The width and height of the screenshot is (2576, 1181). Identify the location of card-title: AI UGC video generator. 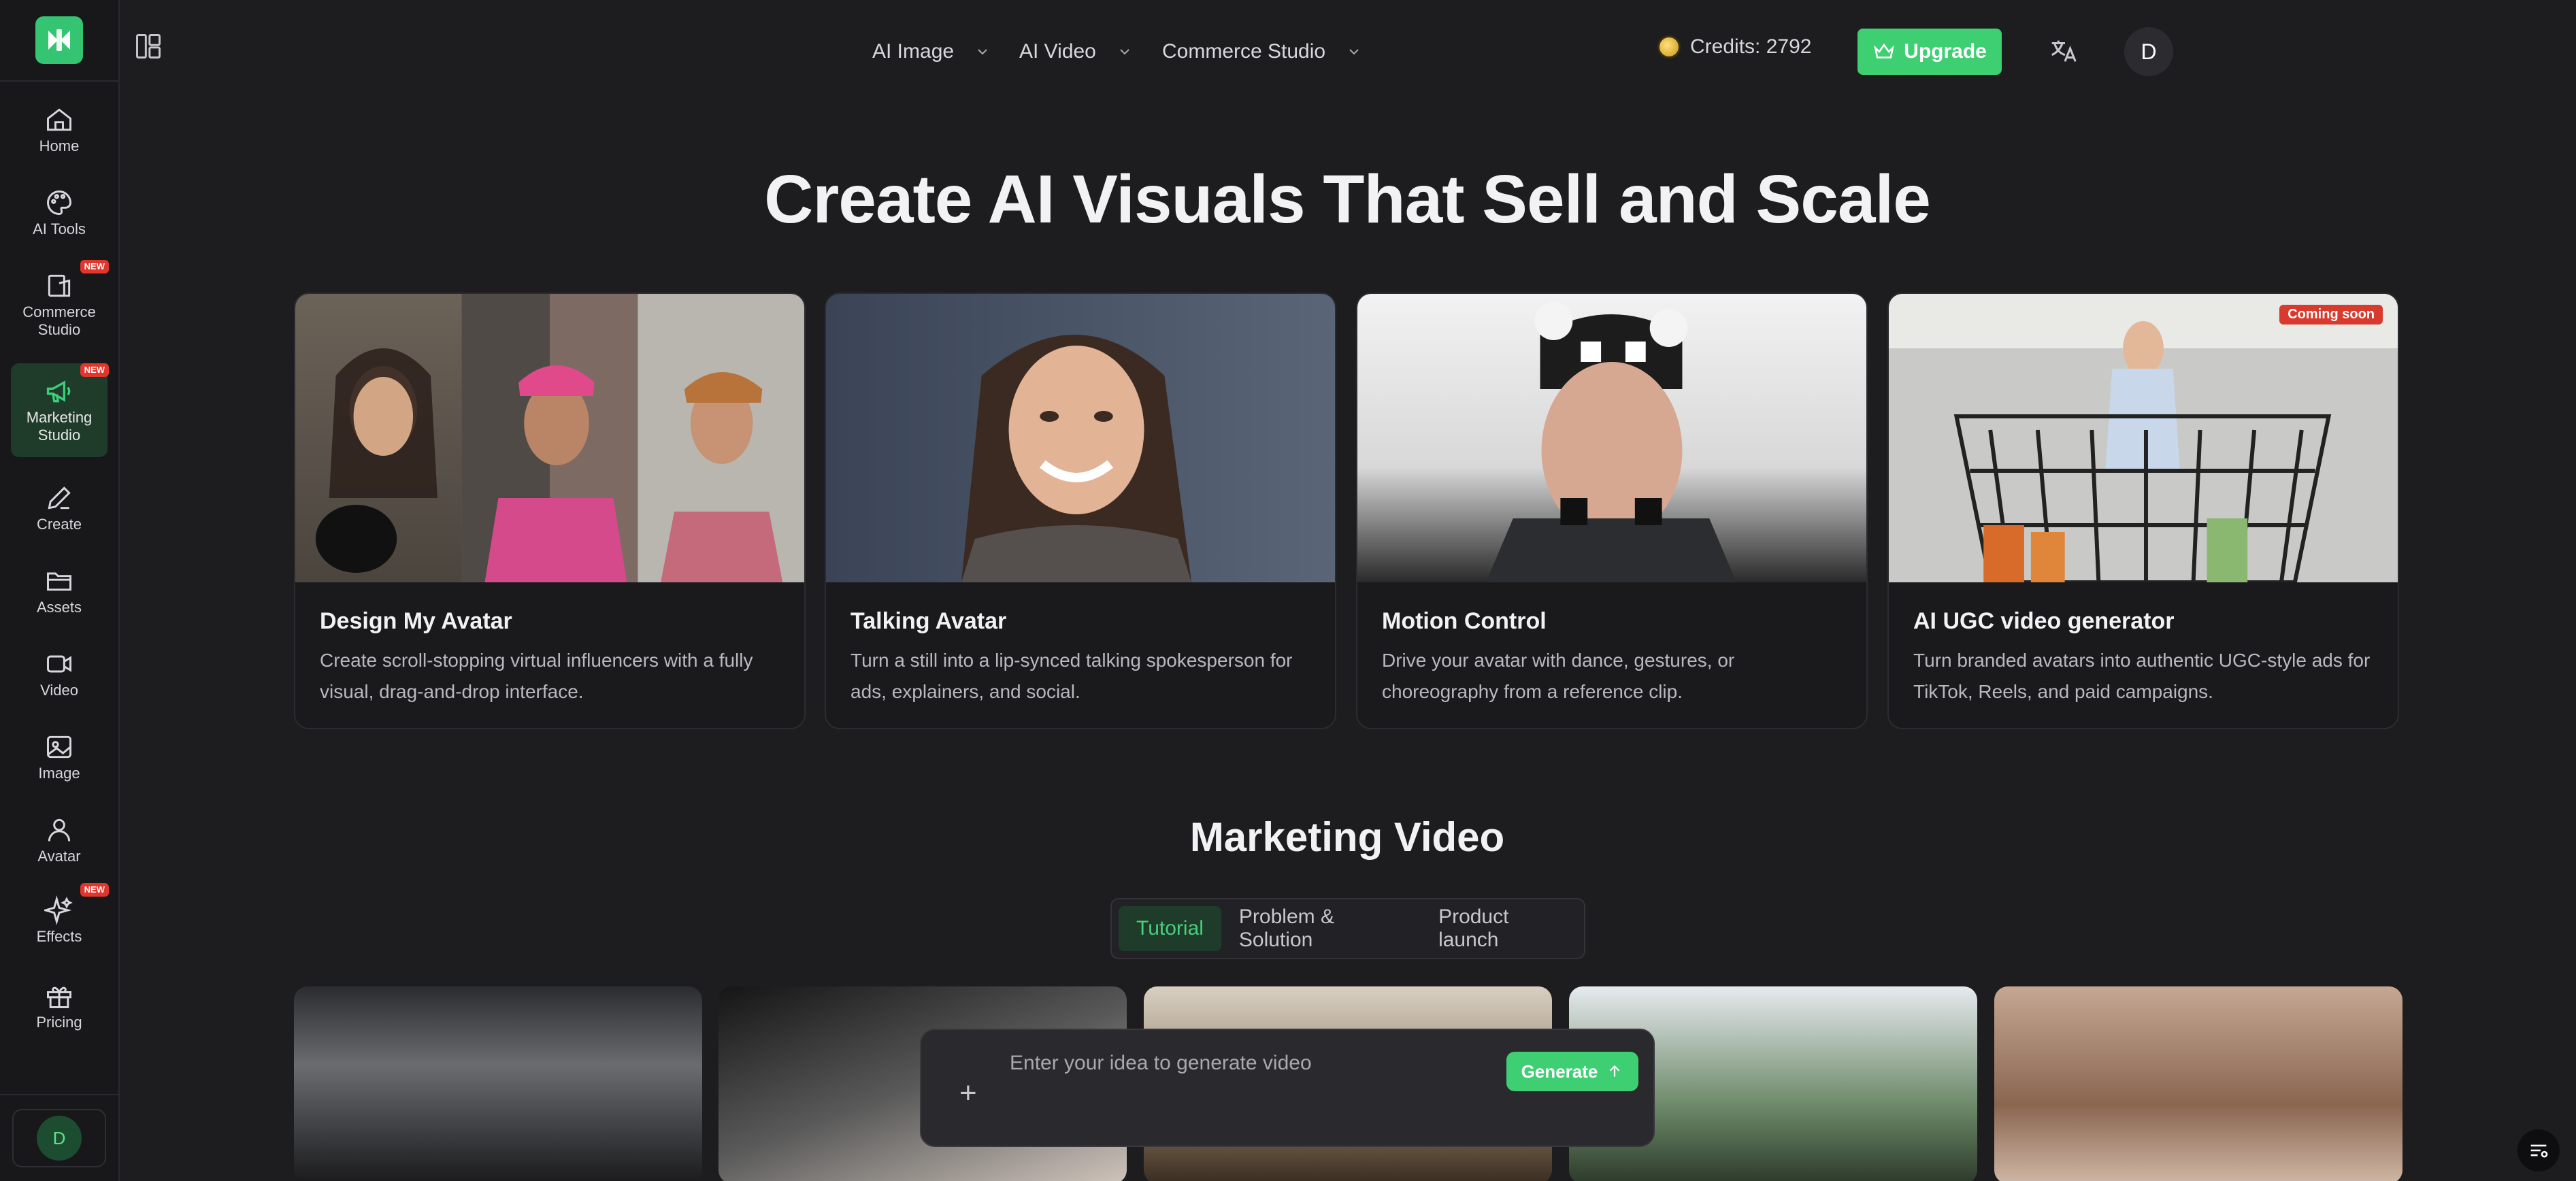
(2044, 621).